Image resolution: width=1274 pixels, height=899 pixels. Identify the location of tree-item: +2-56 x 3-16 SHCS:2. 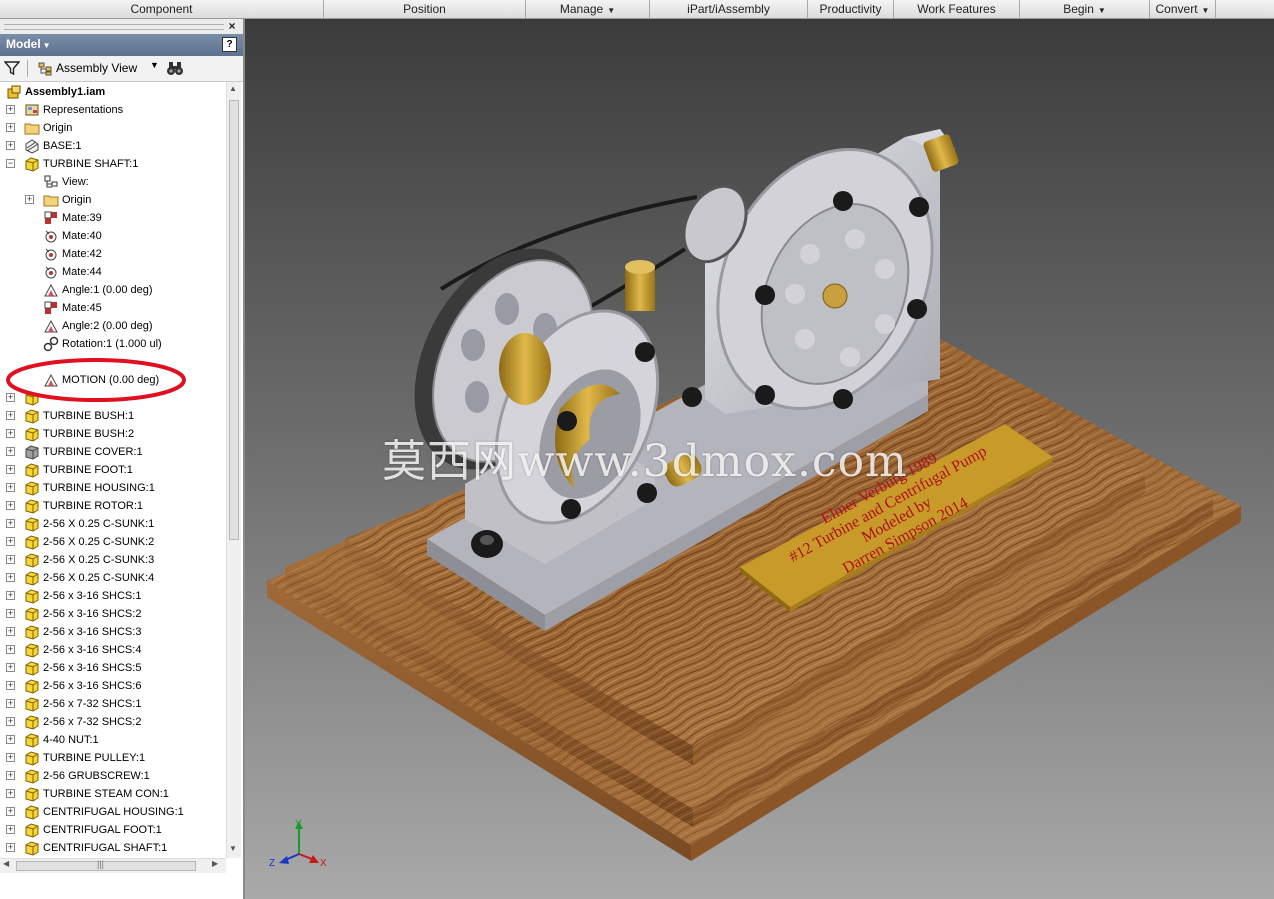
(113, 614).